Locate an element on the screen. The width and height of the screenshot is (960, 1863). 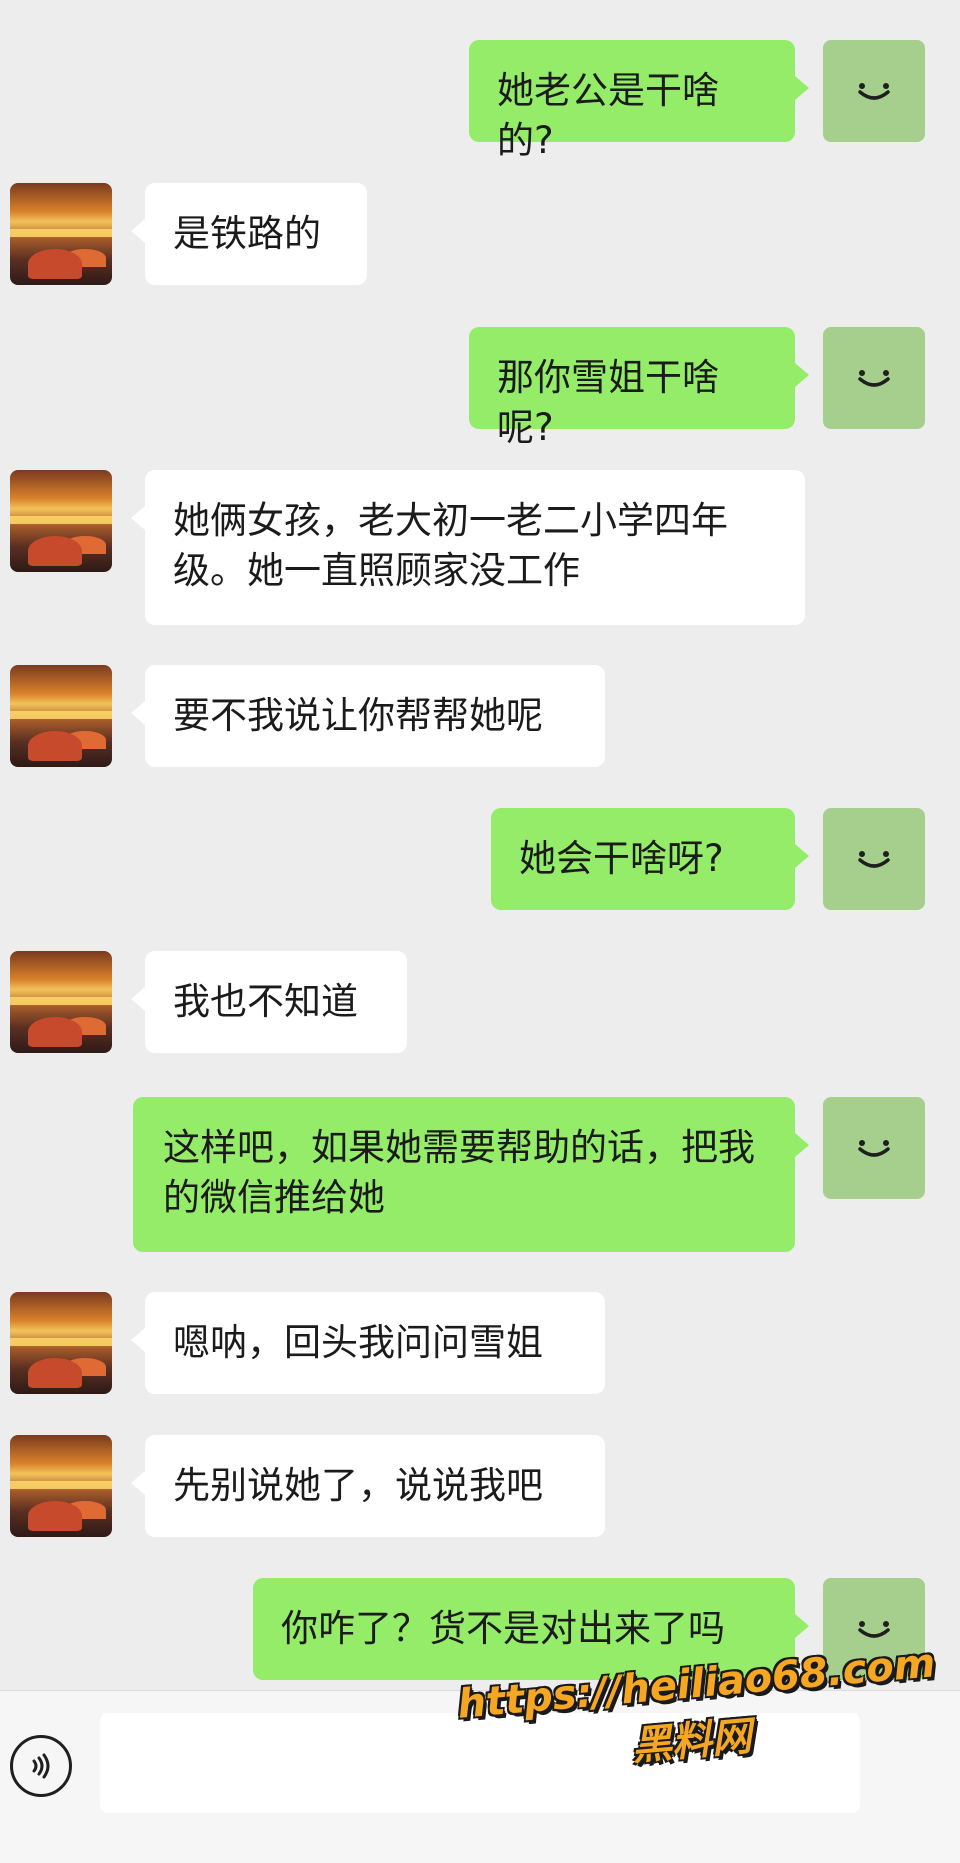
message-row: 先别说她了，说说我吧 is located at coordinates (480, 1486).